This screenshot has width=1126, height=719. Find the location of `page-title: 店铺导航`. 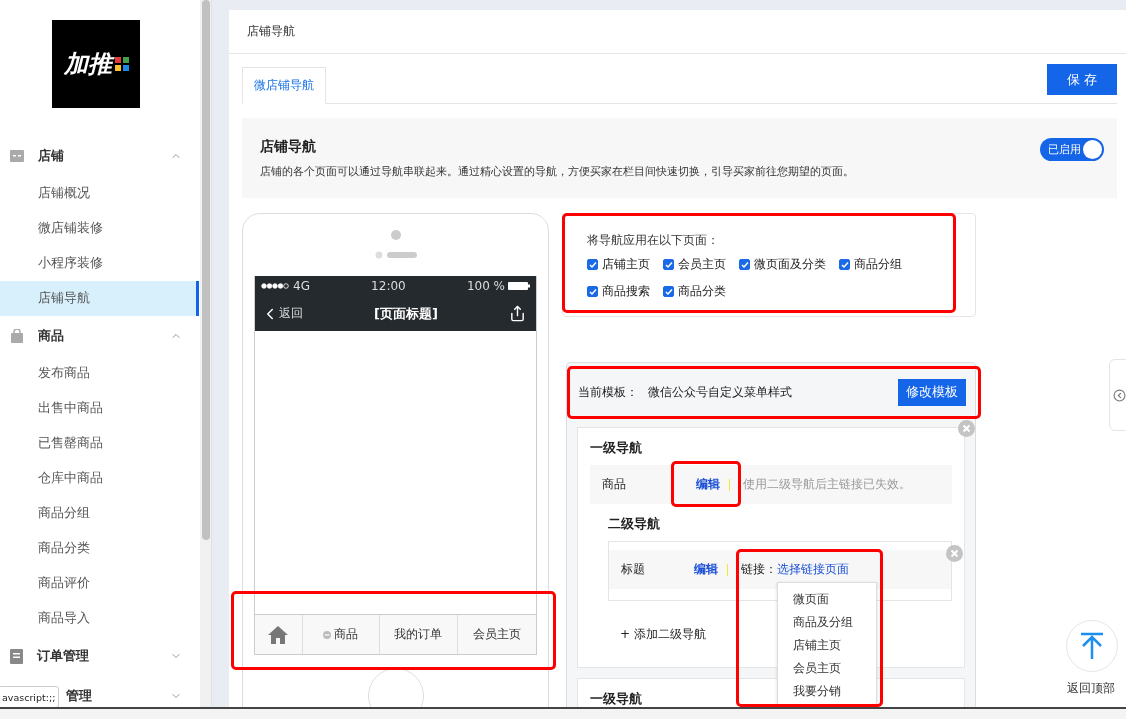

page-title: 店铺导航 is located at coordinates (271, 31).